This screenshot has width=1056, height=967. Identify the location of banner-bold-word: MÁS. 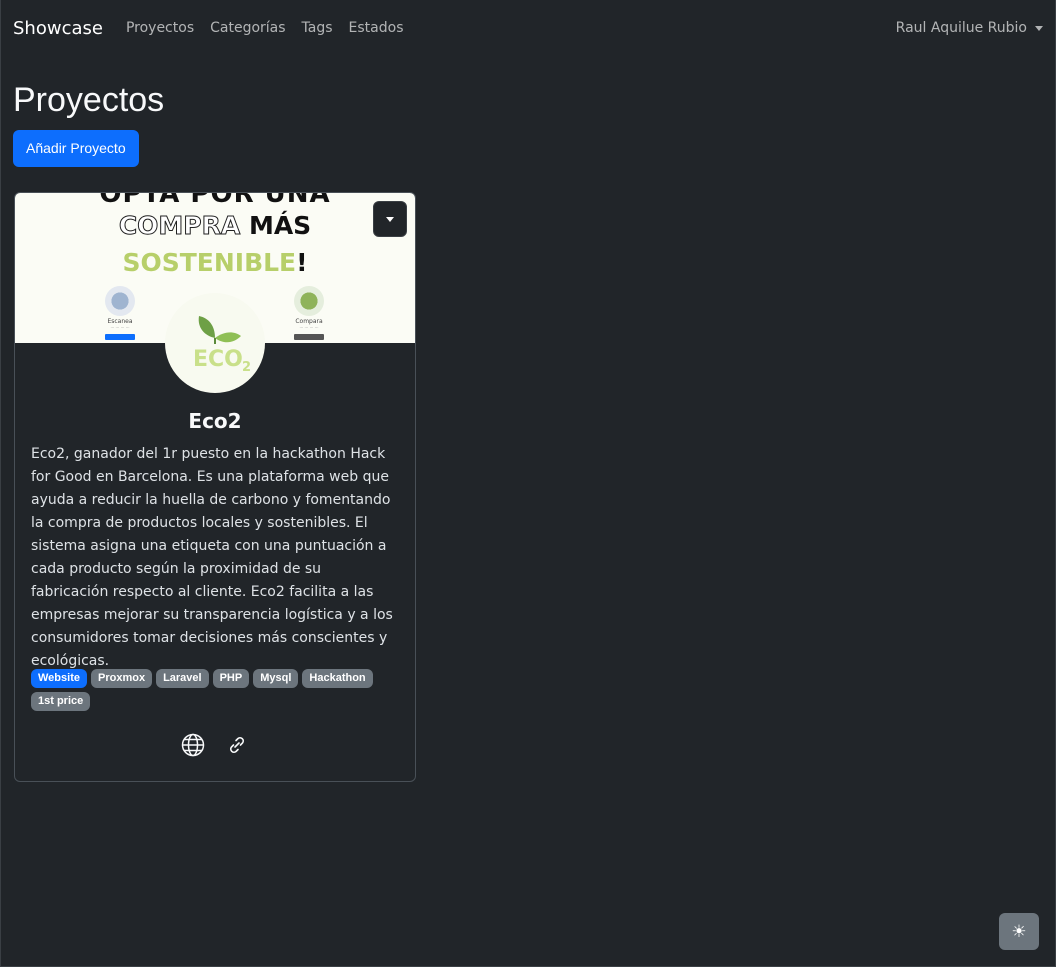
(280, 225).